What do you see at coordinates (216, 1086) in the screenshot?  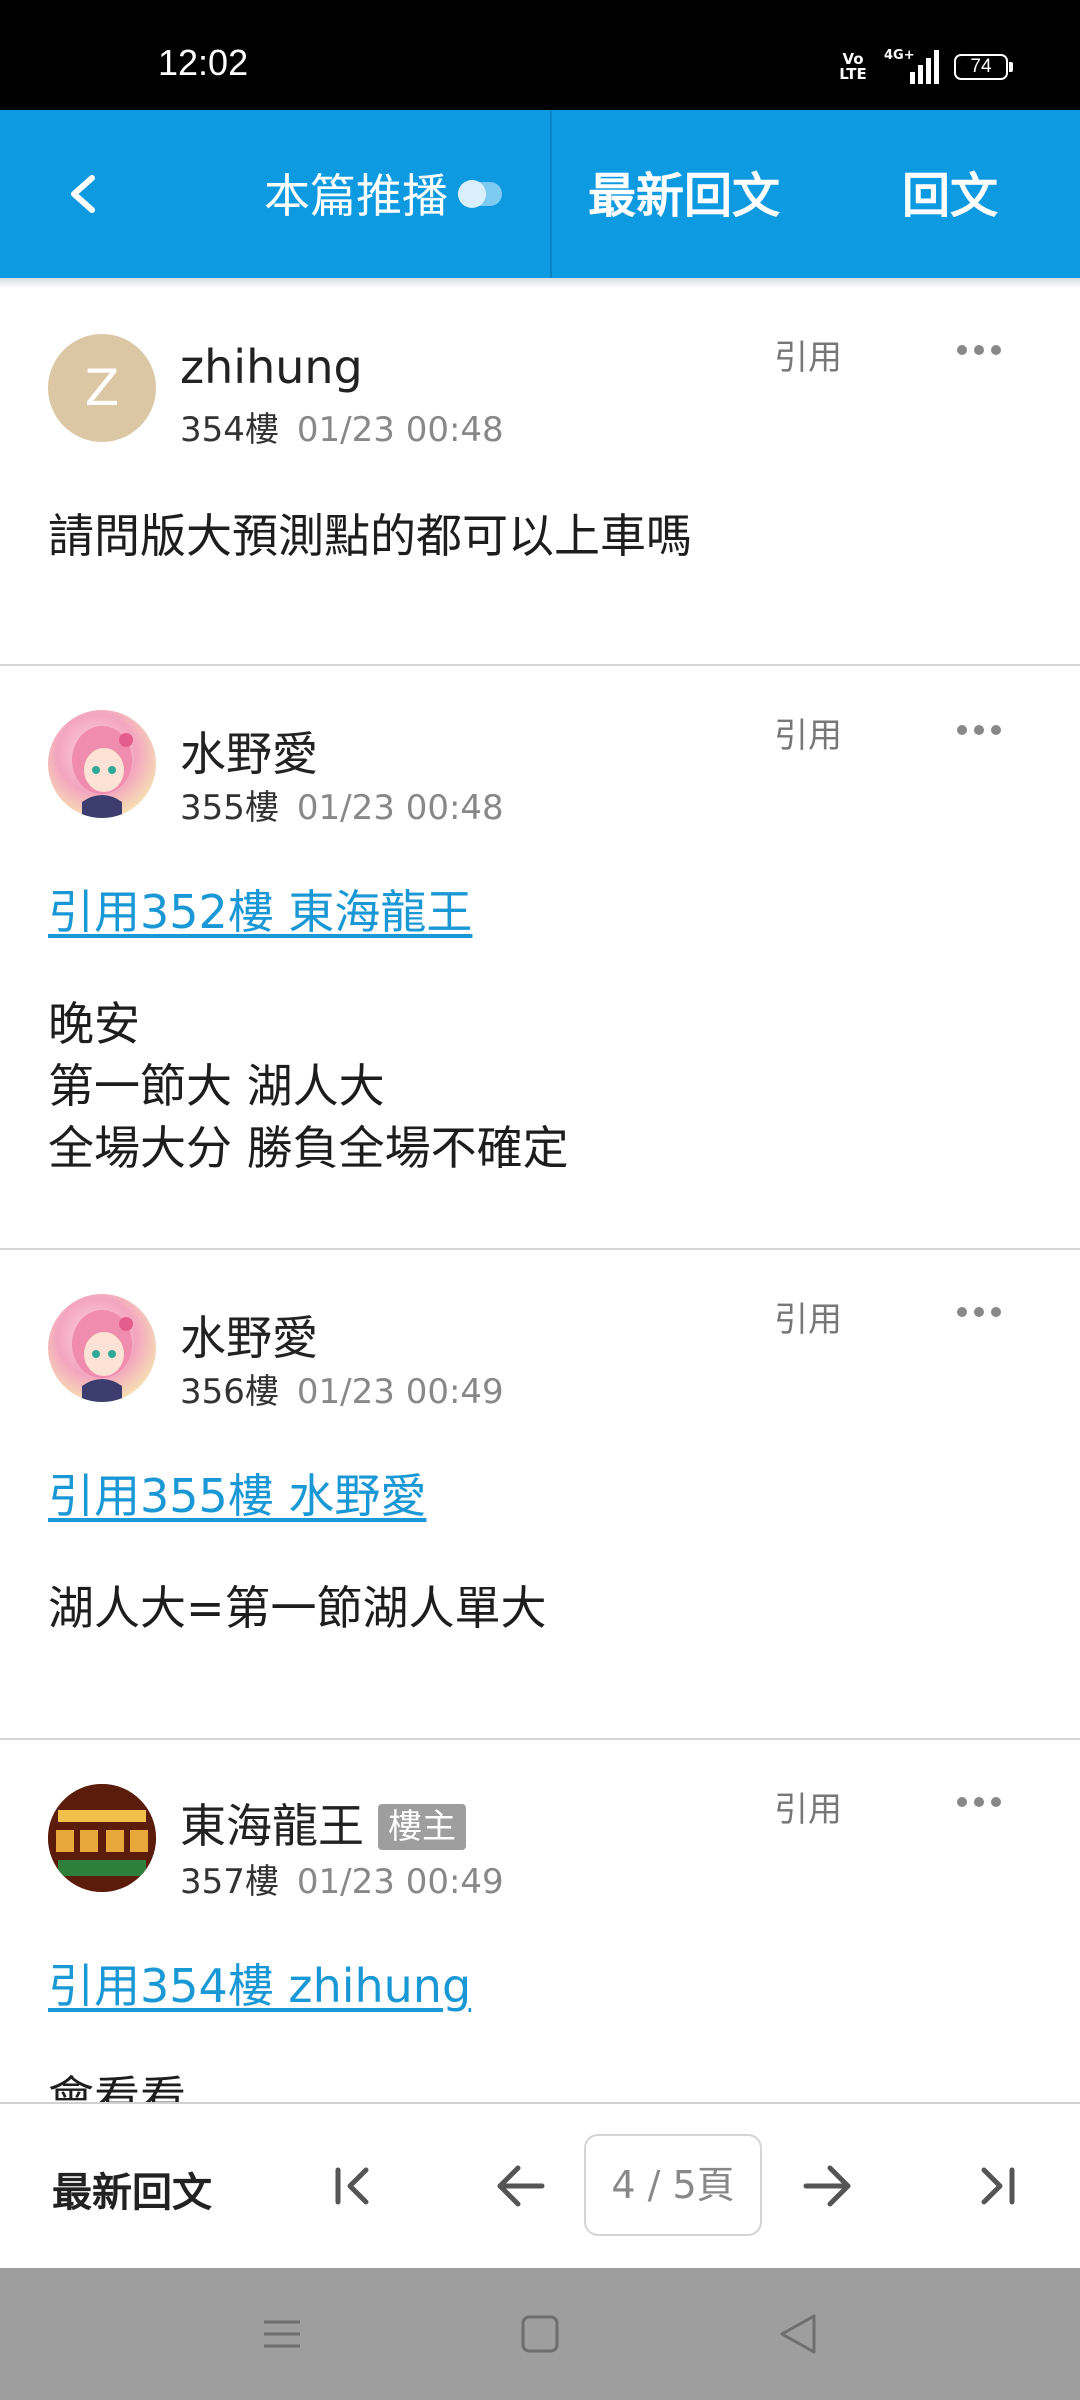 I see `post-body-line: 第一節大 湖人大` at bounding box center [216, 1086].